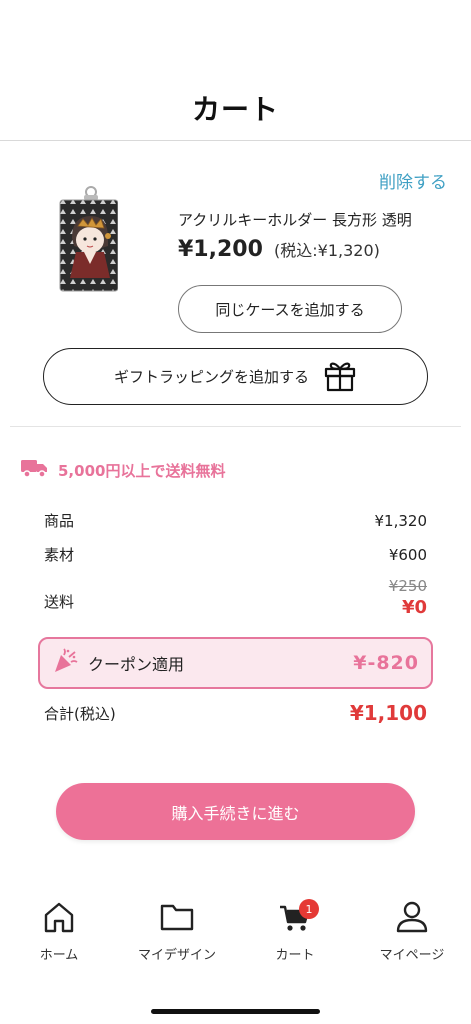  I want to click on tab-cart: 1 カート, so click(295, 929).